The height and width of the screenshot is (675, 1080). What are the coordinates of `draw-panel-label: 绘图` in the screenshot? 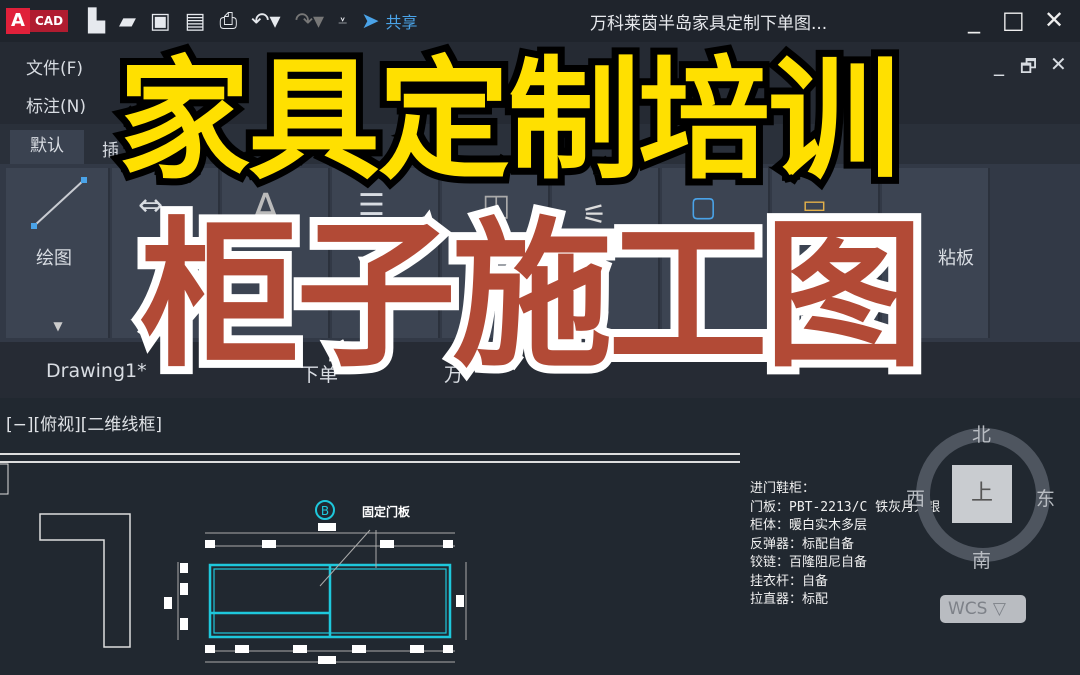 It's located at (54, 258).